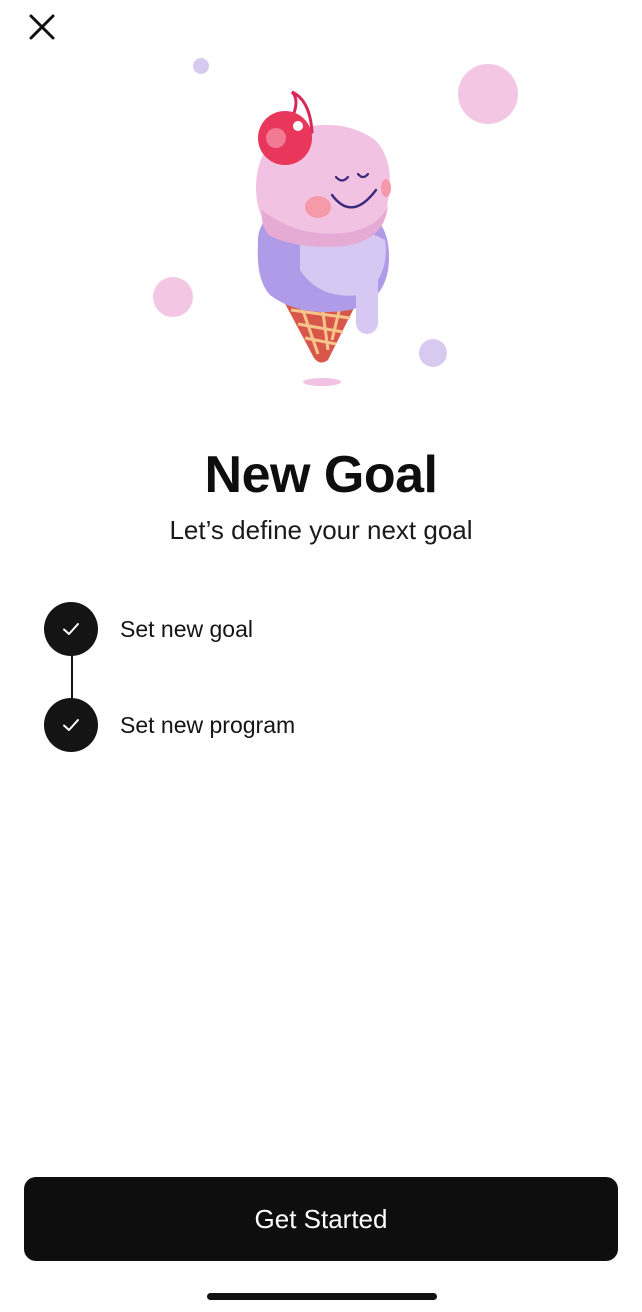 This screenshot has width=642, height=1312. I want to click on steps-list: Set new goal Set new program, so click(324, 682).